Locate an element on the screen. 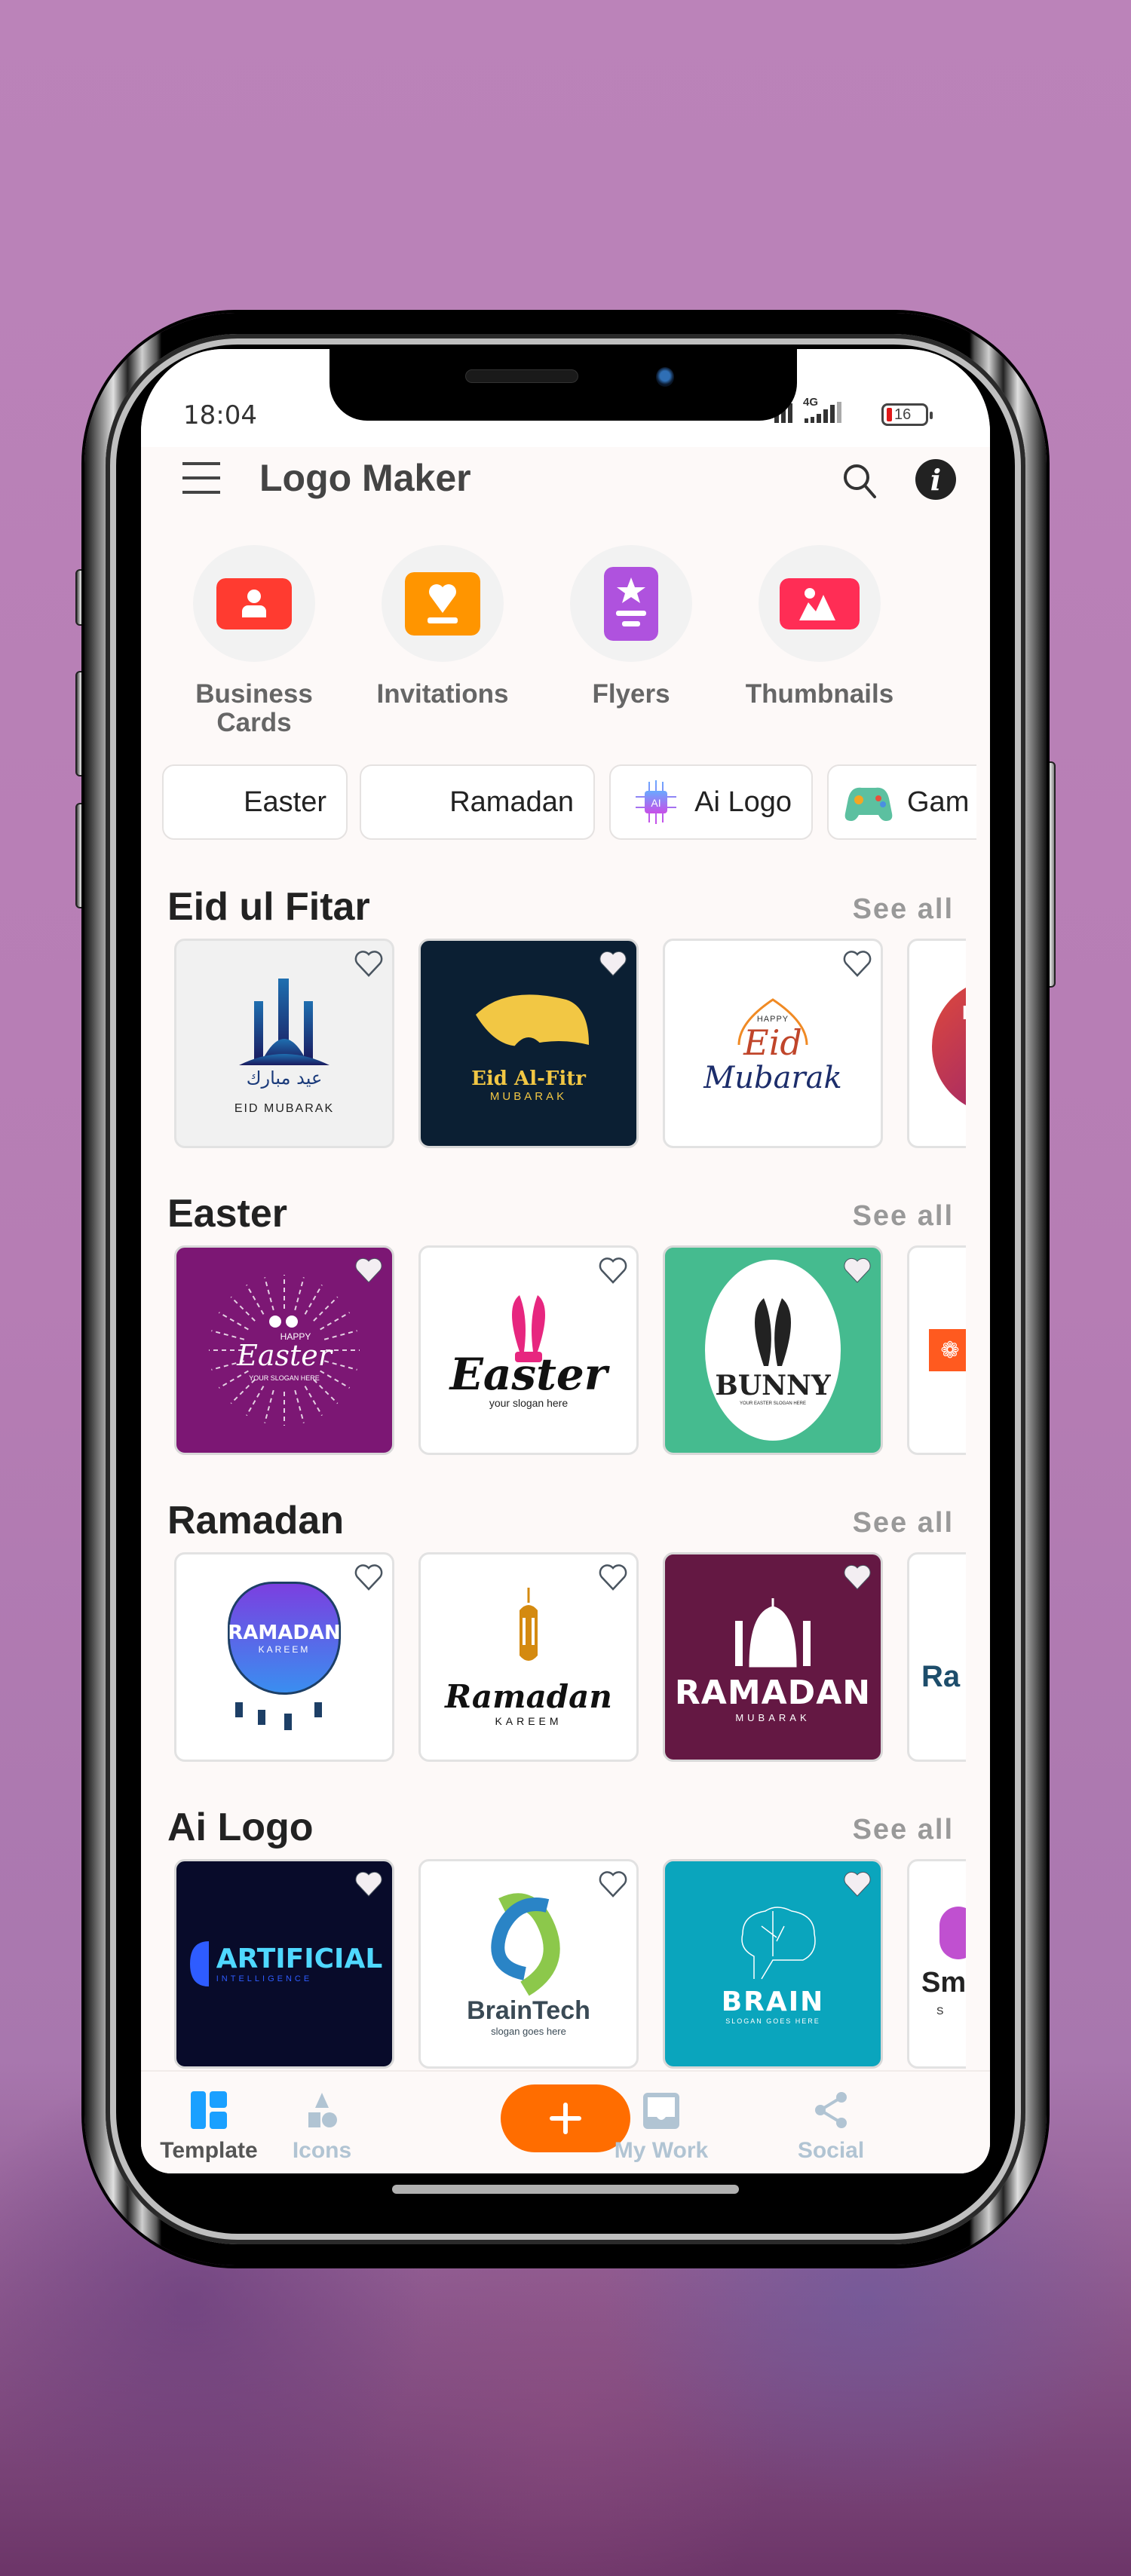 This screenshot has height=2576, width=1131. bottom-navigation: Template Icons My Work Social is located at coordinates (565, 2121).